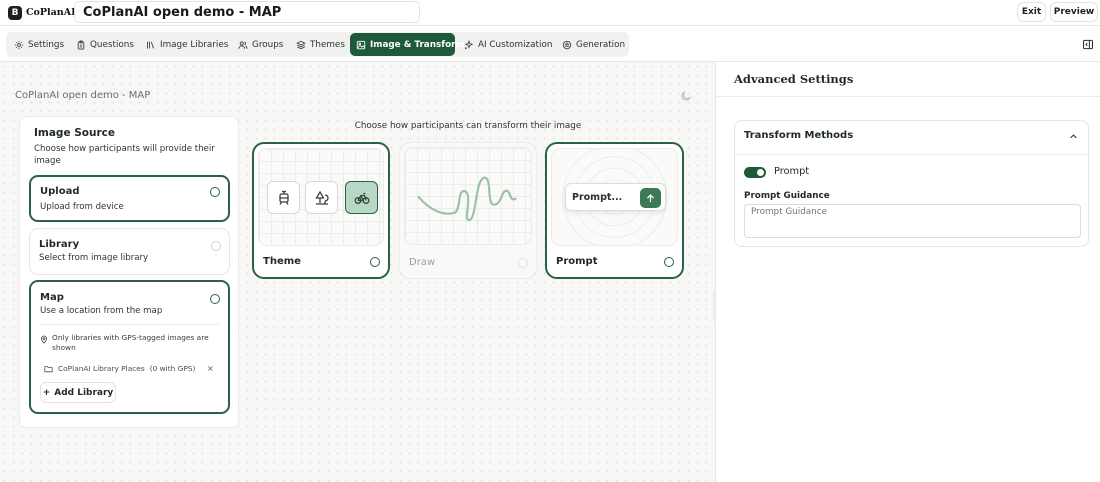 The width and height of the screenshot is (1100, 482). I want to click on plus-icon: +, so click(46, 392).